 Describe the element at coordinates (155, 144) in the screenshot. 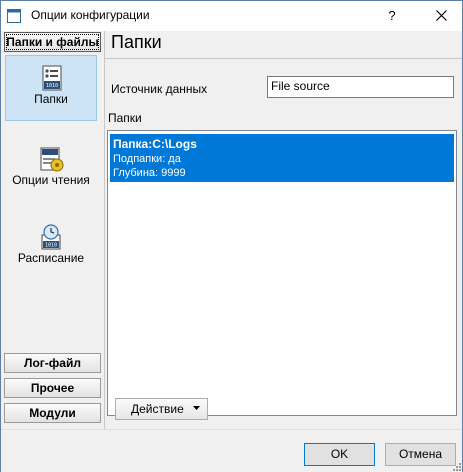

I see `folder-path: Папка:C:\Logs` at that location.